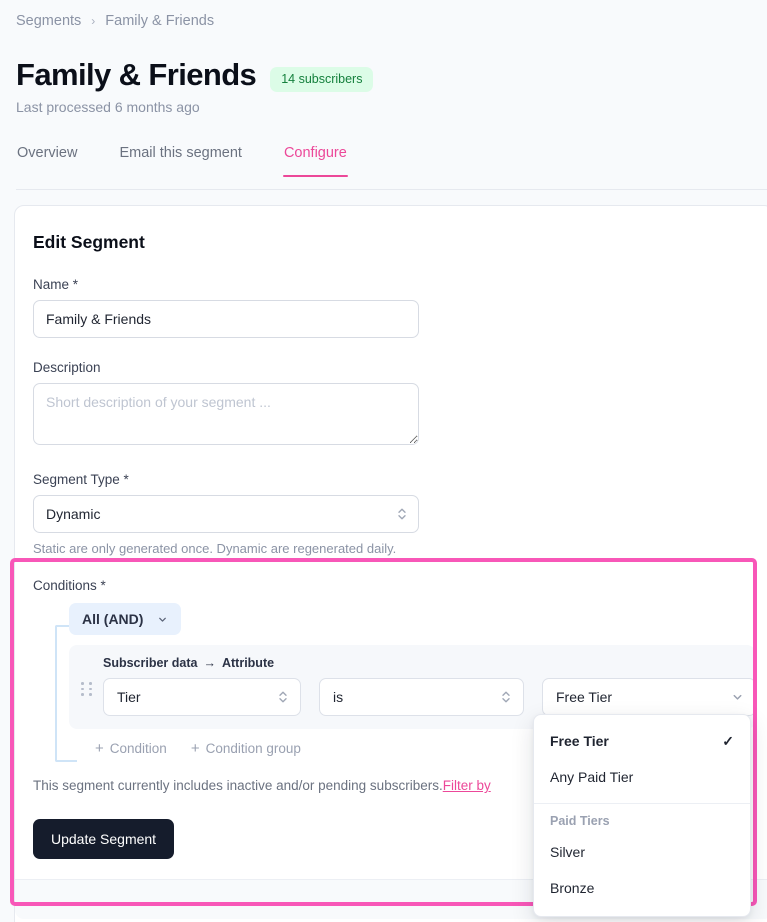  Describe the element at coordinates (56, 284) in the screenshot. I see `name-label: Name *` at that location.